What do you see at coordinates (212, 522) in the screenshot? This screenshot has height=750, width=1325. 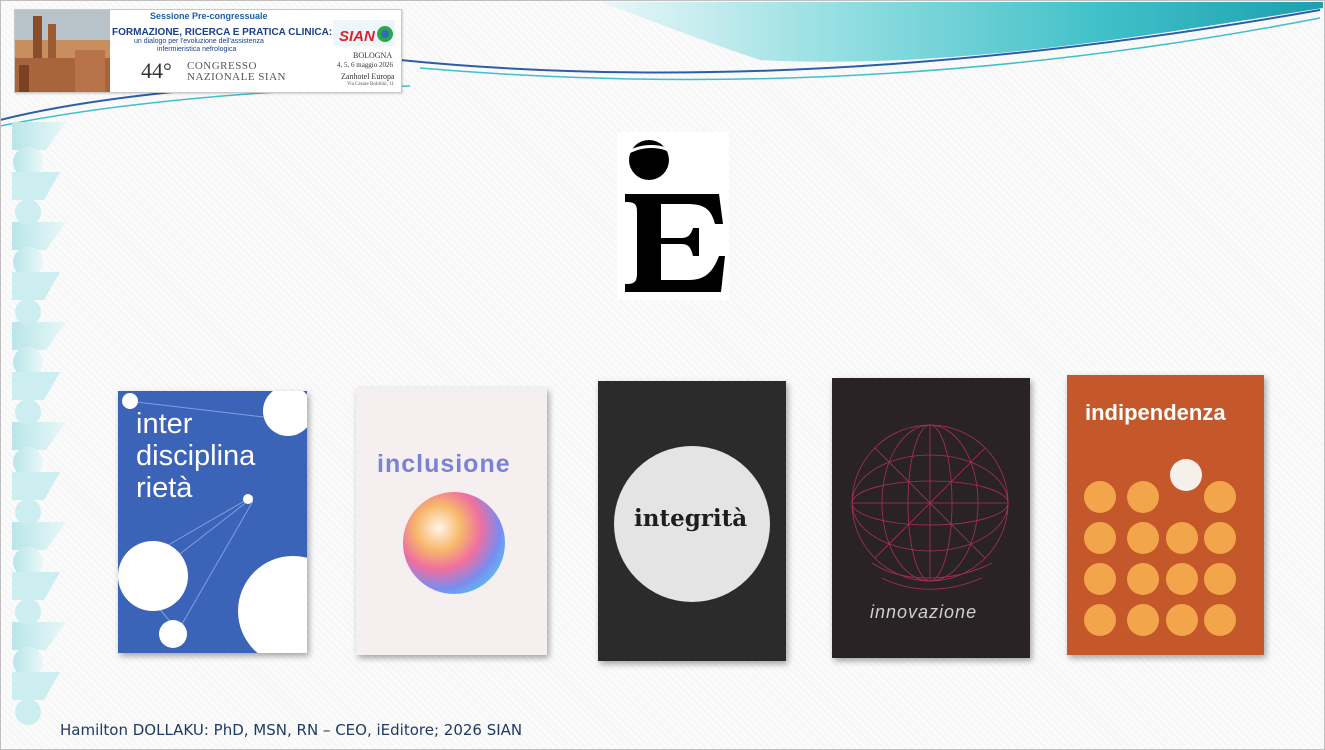 I see `book-interdisciplinarieta: inter disciplina rietà` at bounding box center [212, 522].